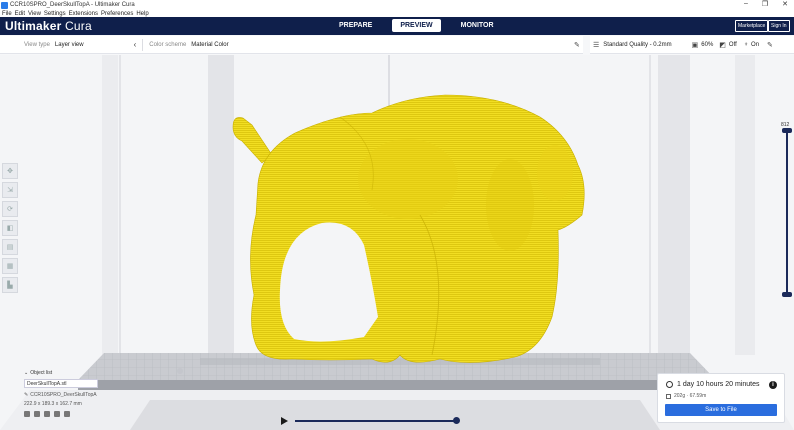 Image resolution: width=794 pixels, height=430 pixels. I want to click on move-tool-button: ✥, so click(10, 171).